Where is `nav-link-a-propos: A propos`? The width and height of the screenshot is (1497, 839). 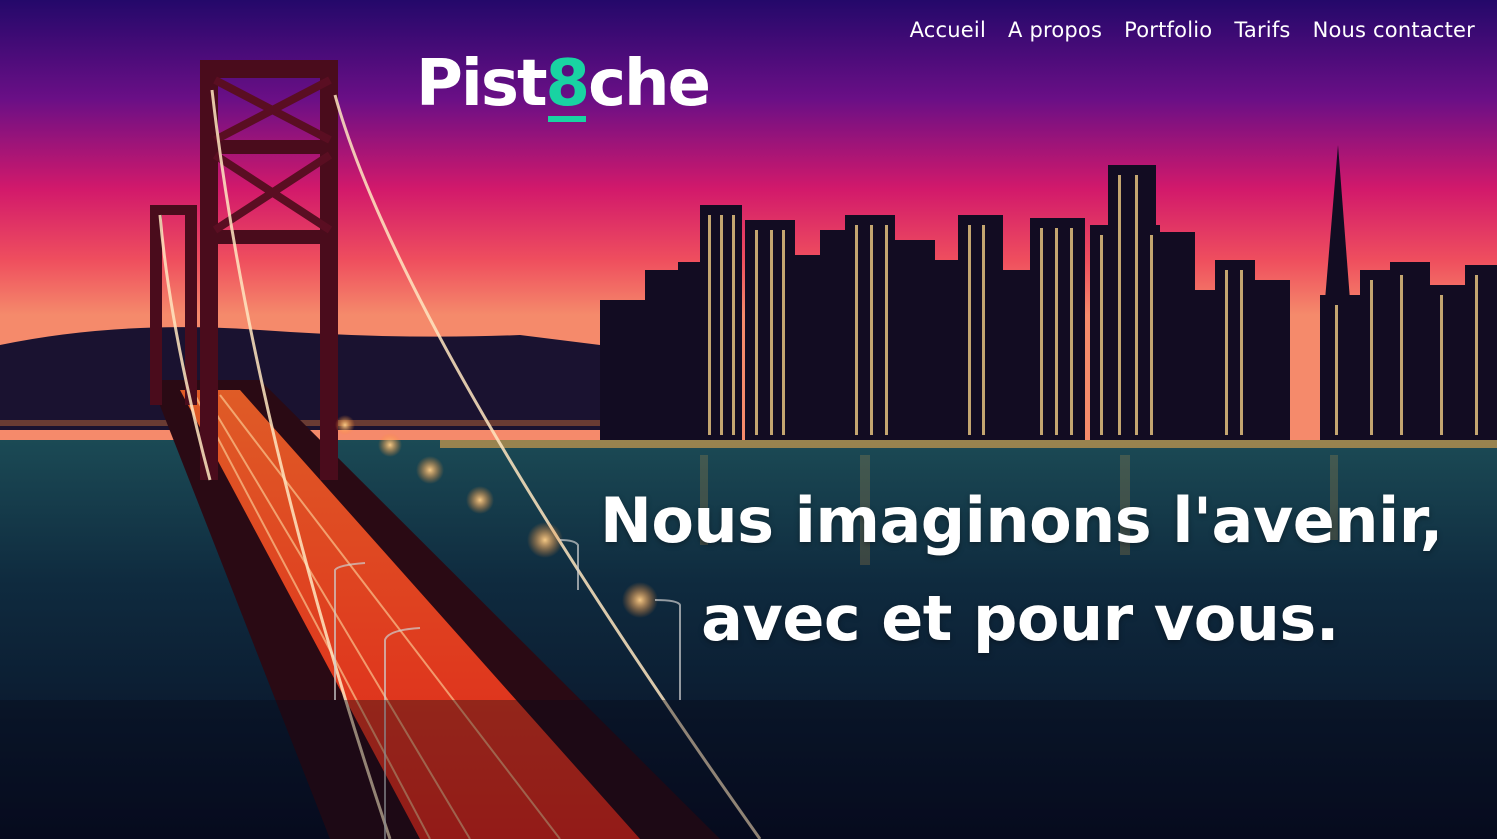
nav-link-a-propos: A propos is located at coordinates (1055, 30).